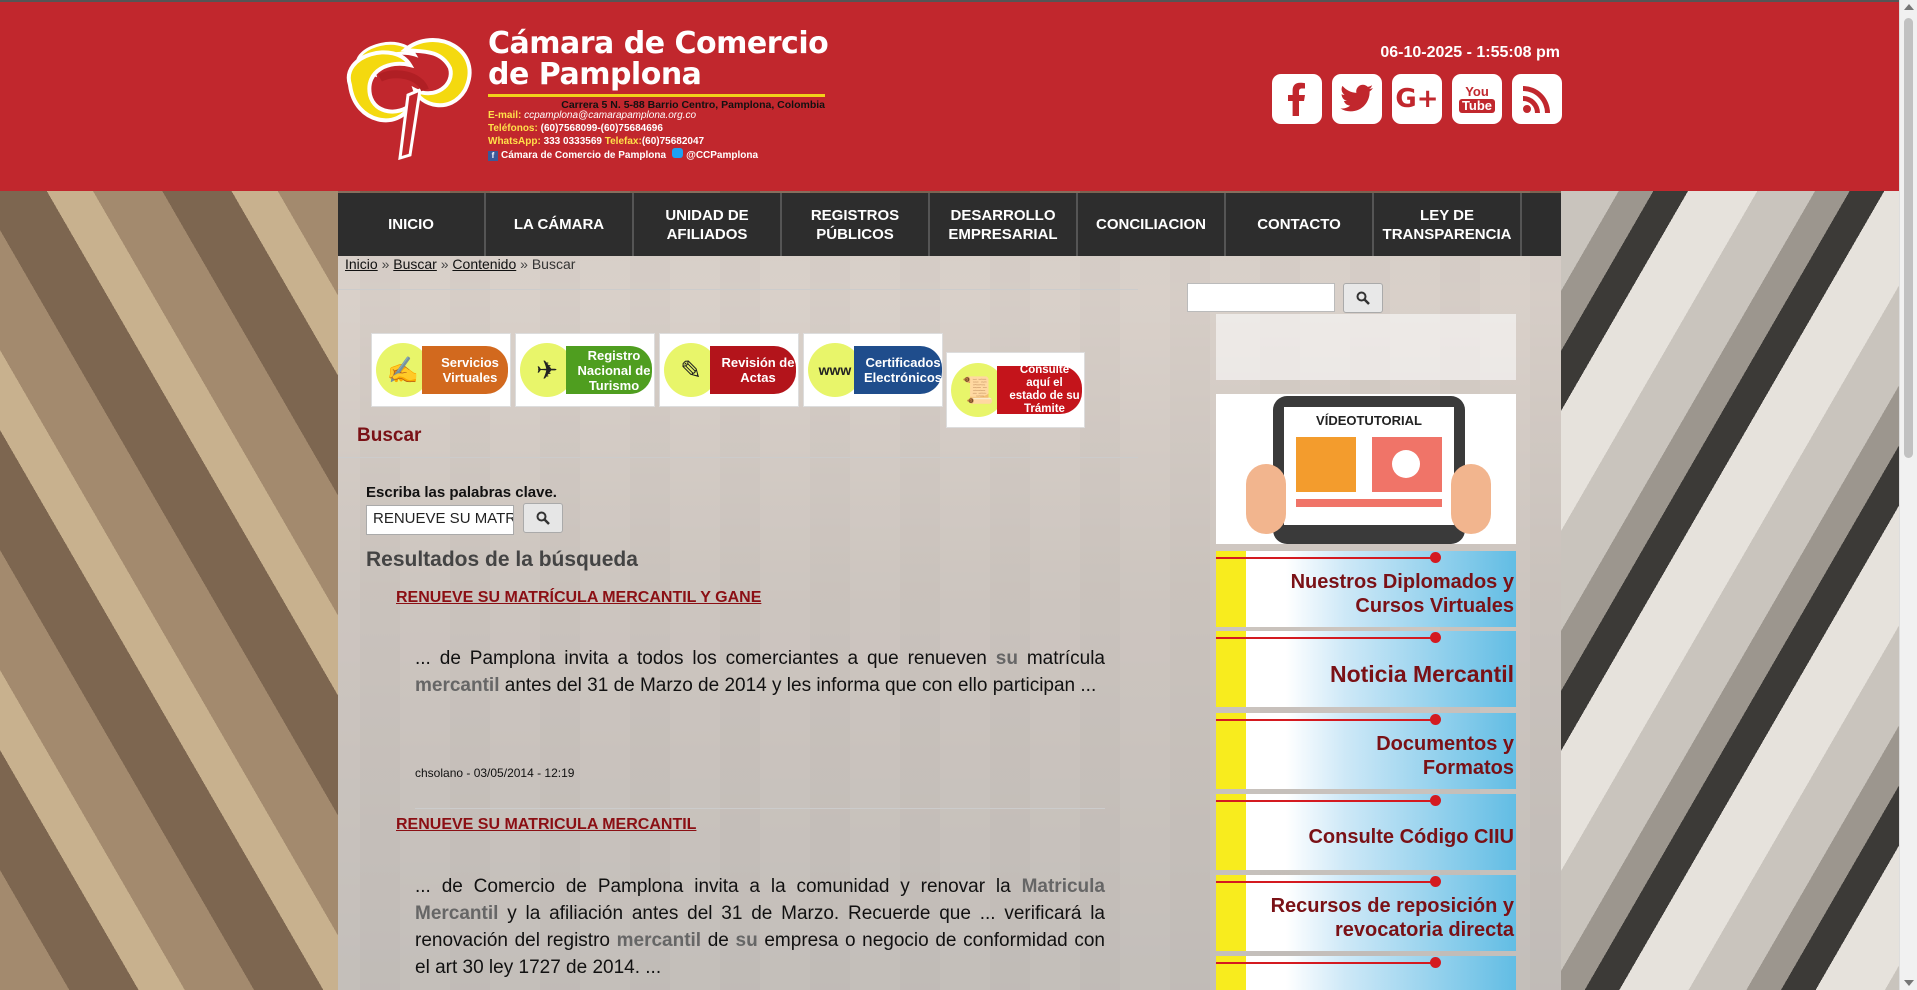  I want to click on breadcrumb: Inicio » Buscar » Contenido » Buscar, so click(460, 264).